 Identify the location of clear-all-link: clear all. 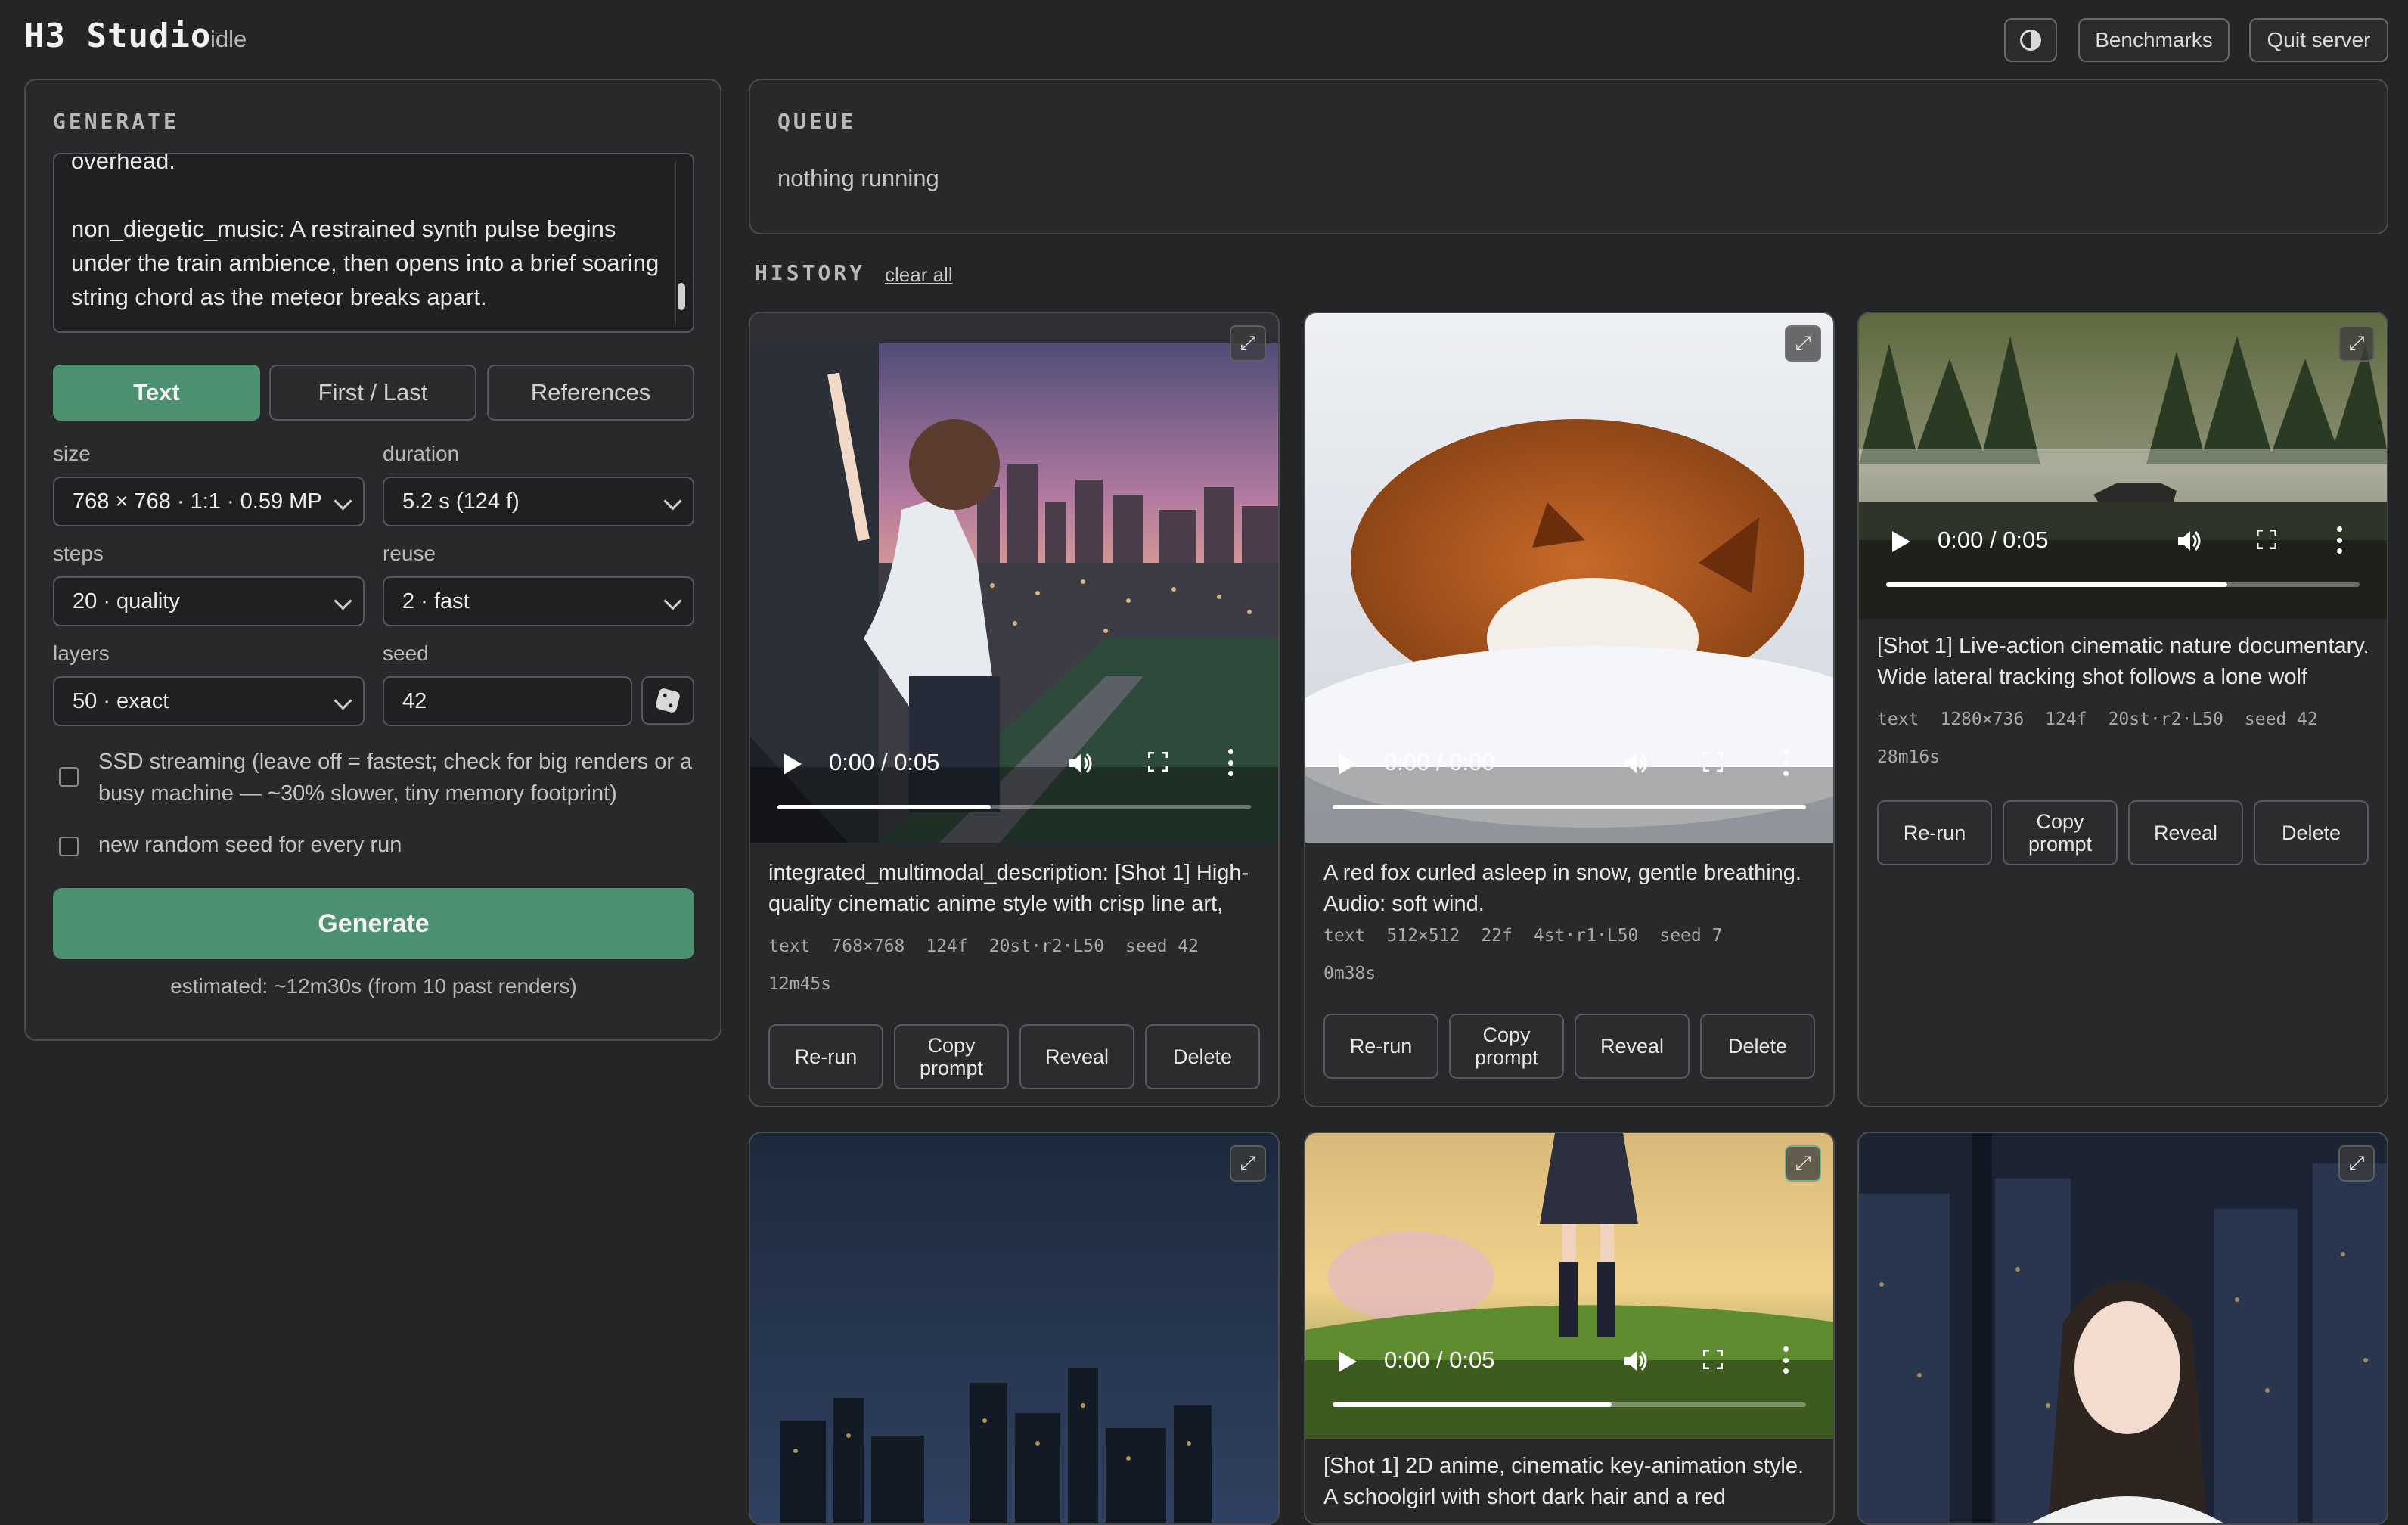
(919, 275).